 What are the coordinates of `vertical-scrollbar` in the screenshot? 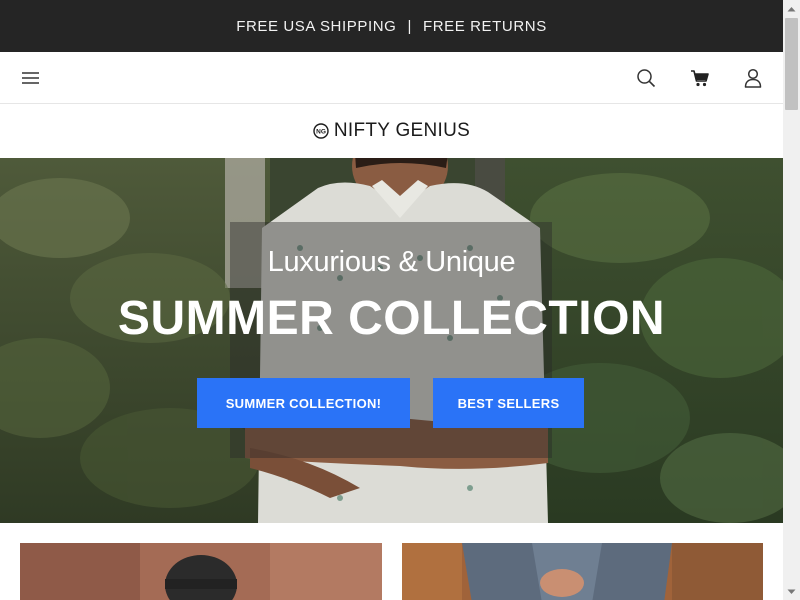 It's located at (791, 300).